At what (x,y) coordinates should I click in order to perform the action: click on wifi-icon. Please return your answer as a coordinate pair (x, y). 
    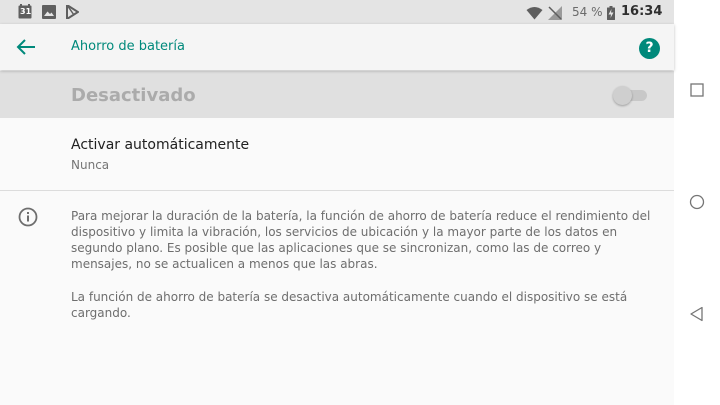
    Looking at the image, I should click on (534, 14).